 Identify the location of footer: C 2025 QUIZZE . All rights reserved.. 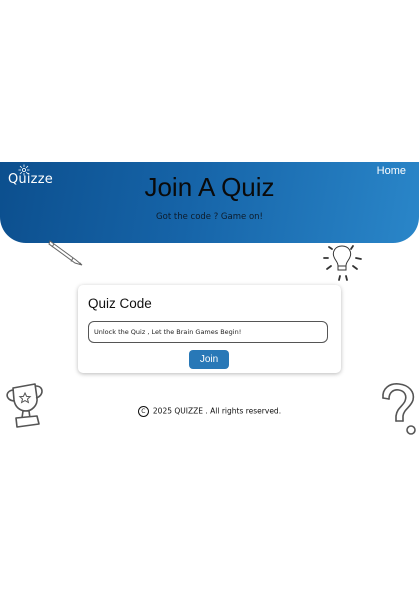
(209, 411).